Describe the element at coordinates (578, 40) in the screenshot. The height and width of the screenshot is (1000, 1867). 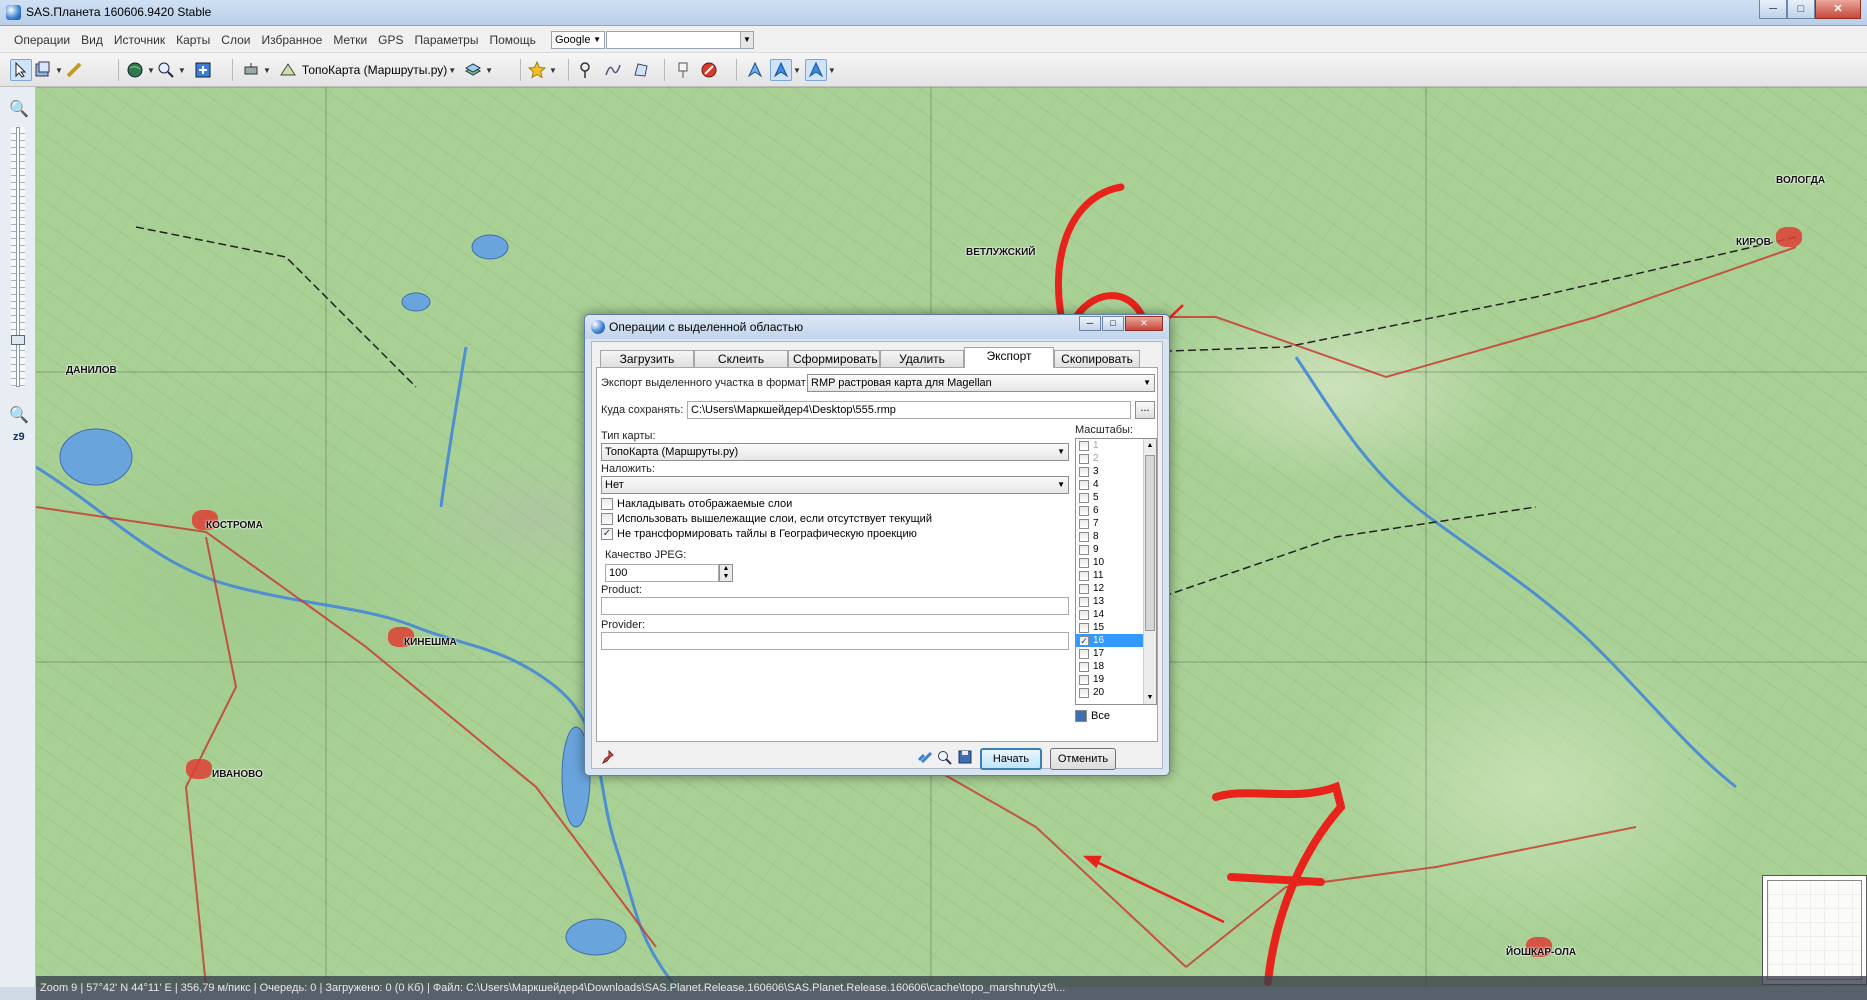
I see `search-provider-select: Google ▼` at that location.